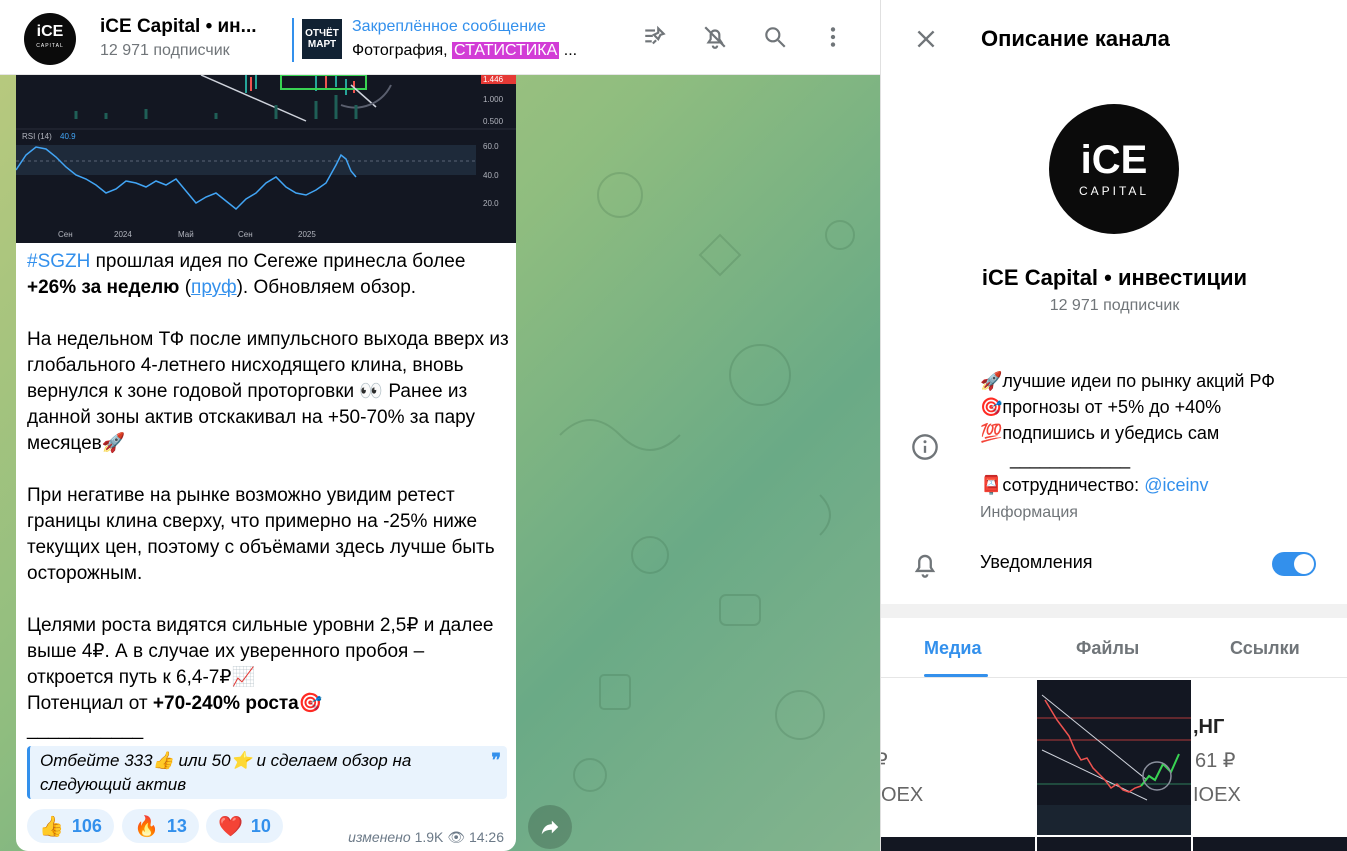  Describe the element at coordinates (230, 826) in the screenshot. I see `heart-emoji: ❤️` at that location.